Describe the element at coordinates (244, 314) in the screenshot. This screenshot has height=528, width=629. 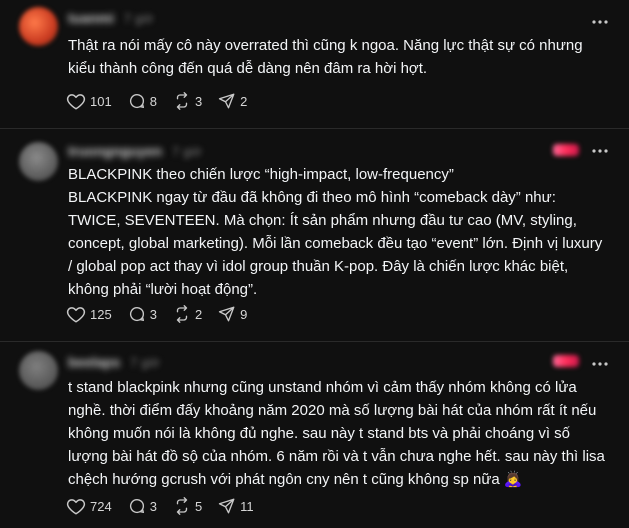
I see `share-count: 9` at that location.